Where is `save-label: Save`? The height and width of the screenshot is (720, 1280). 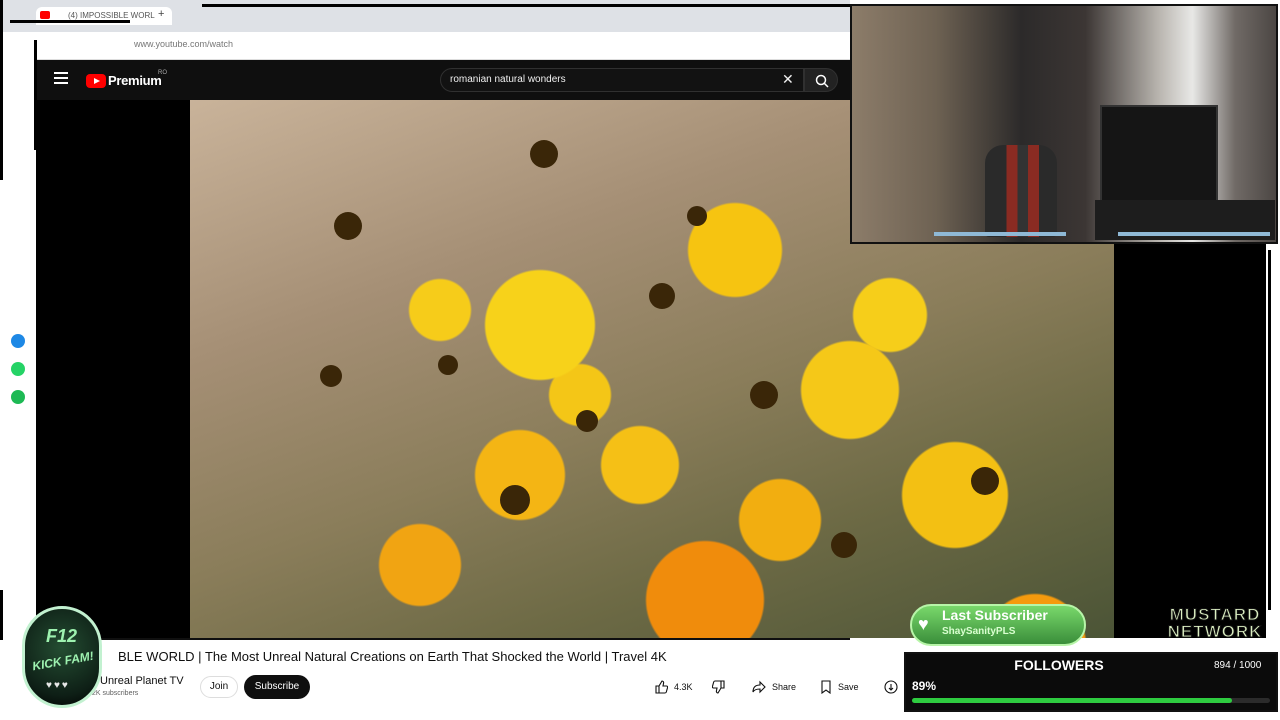 save-label: Save is located at coordinates (848, 687).